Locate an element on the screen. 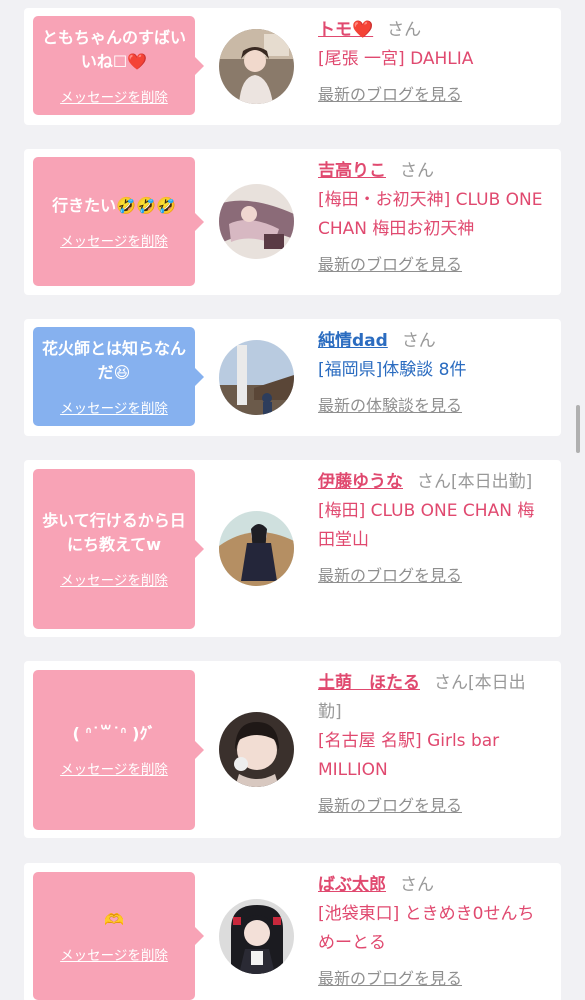  shop-info: [名古屋 名駅] Girls bar MILLION is located at coordinates (409, 755).